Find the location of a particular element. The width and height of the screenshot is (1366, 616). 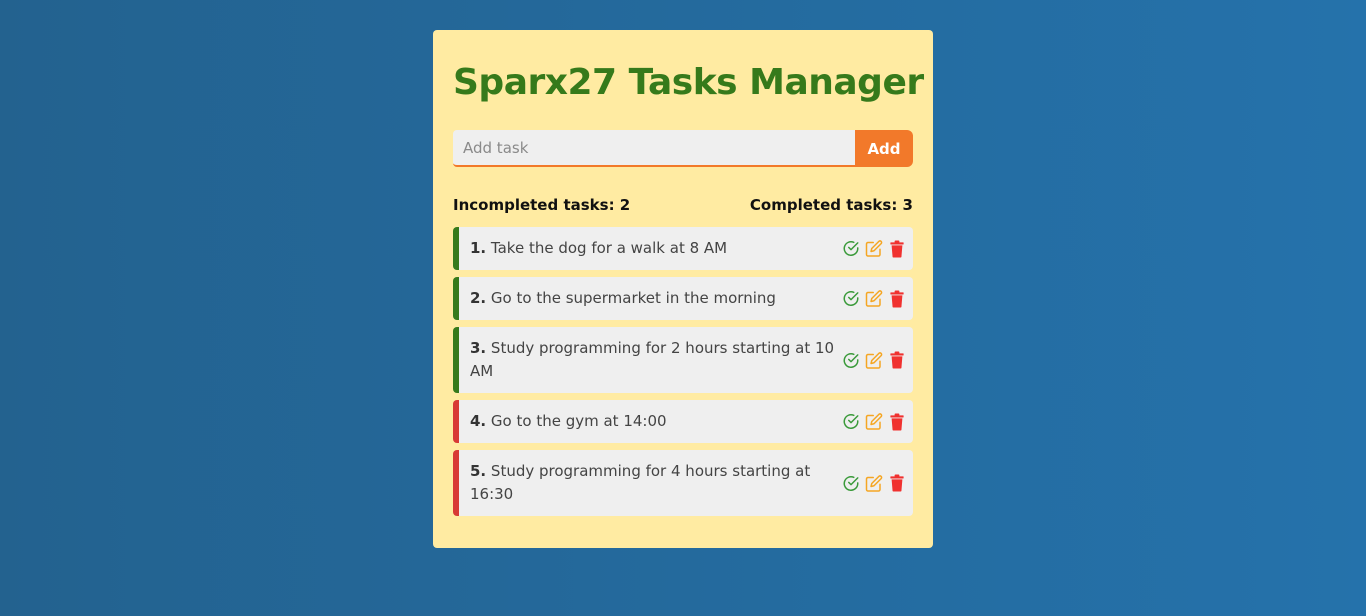

task-number: 1. is located at coordinates (478, 248).